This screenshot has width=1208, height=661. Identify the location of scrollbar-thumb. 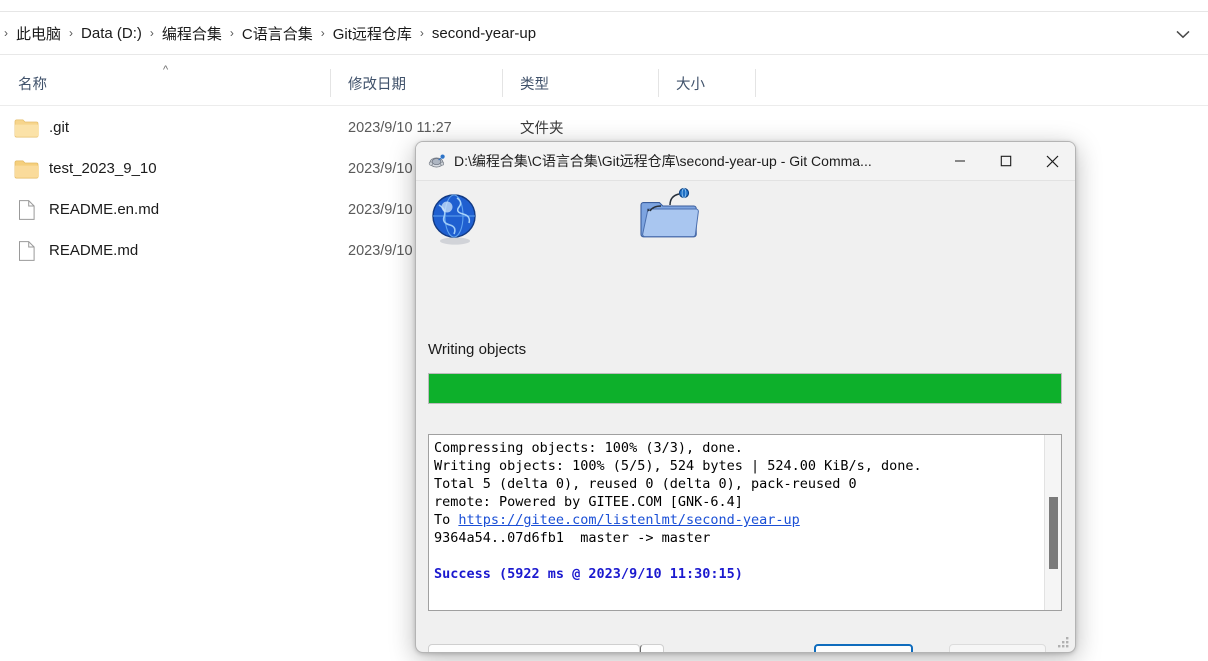
(1053, 533).